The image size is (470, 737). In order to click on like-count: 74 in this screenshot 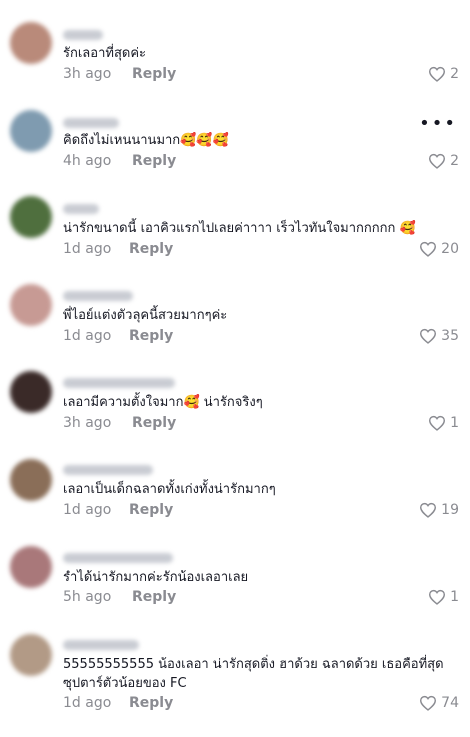, I will do `click(450, 703)`.